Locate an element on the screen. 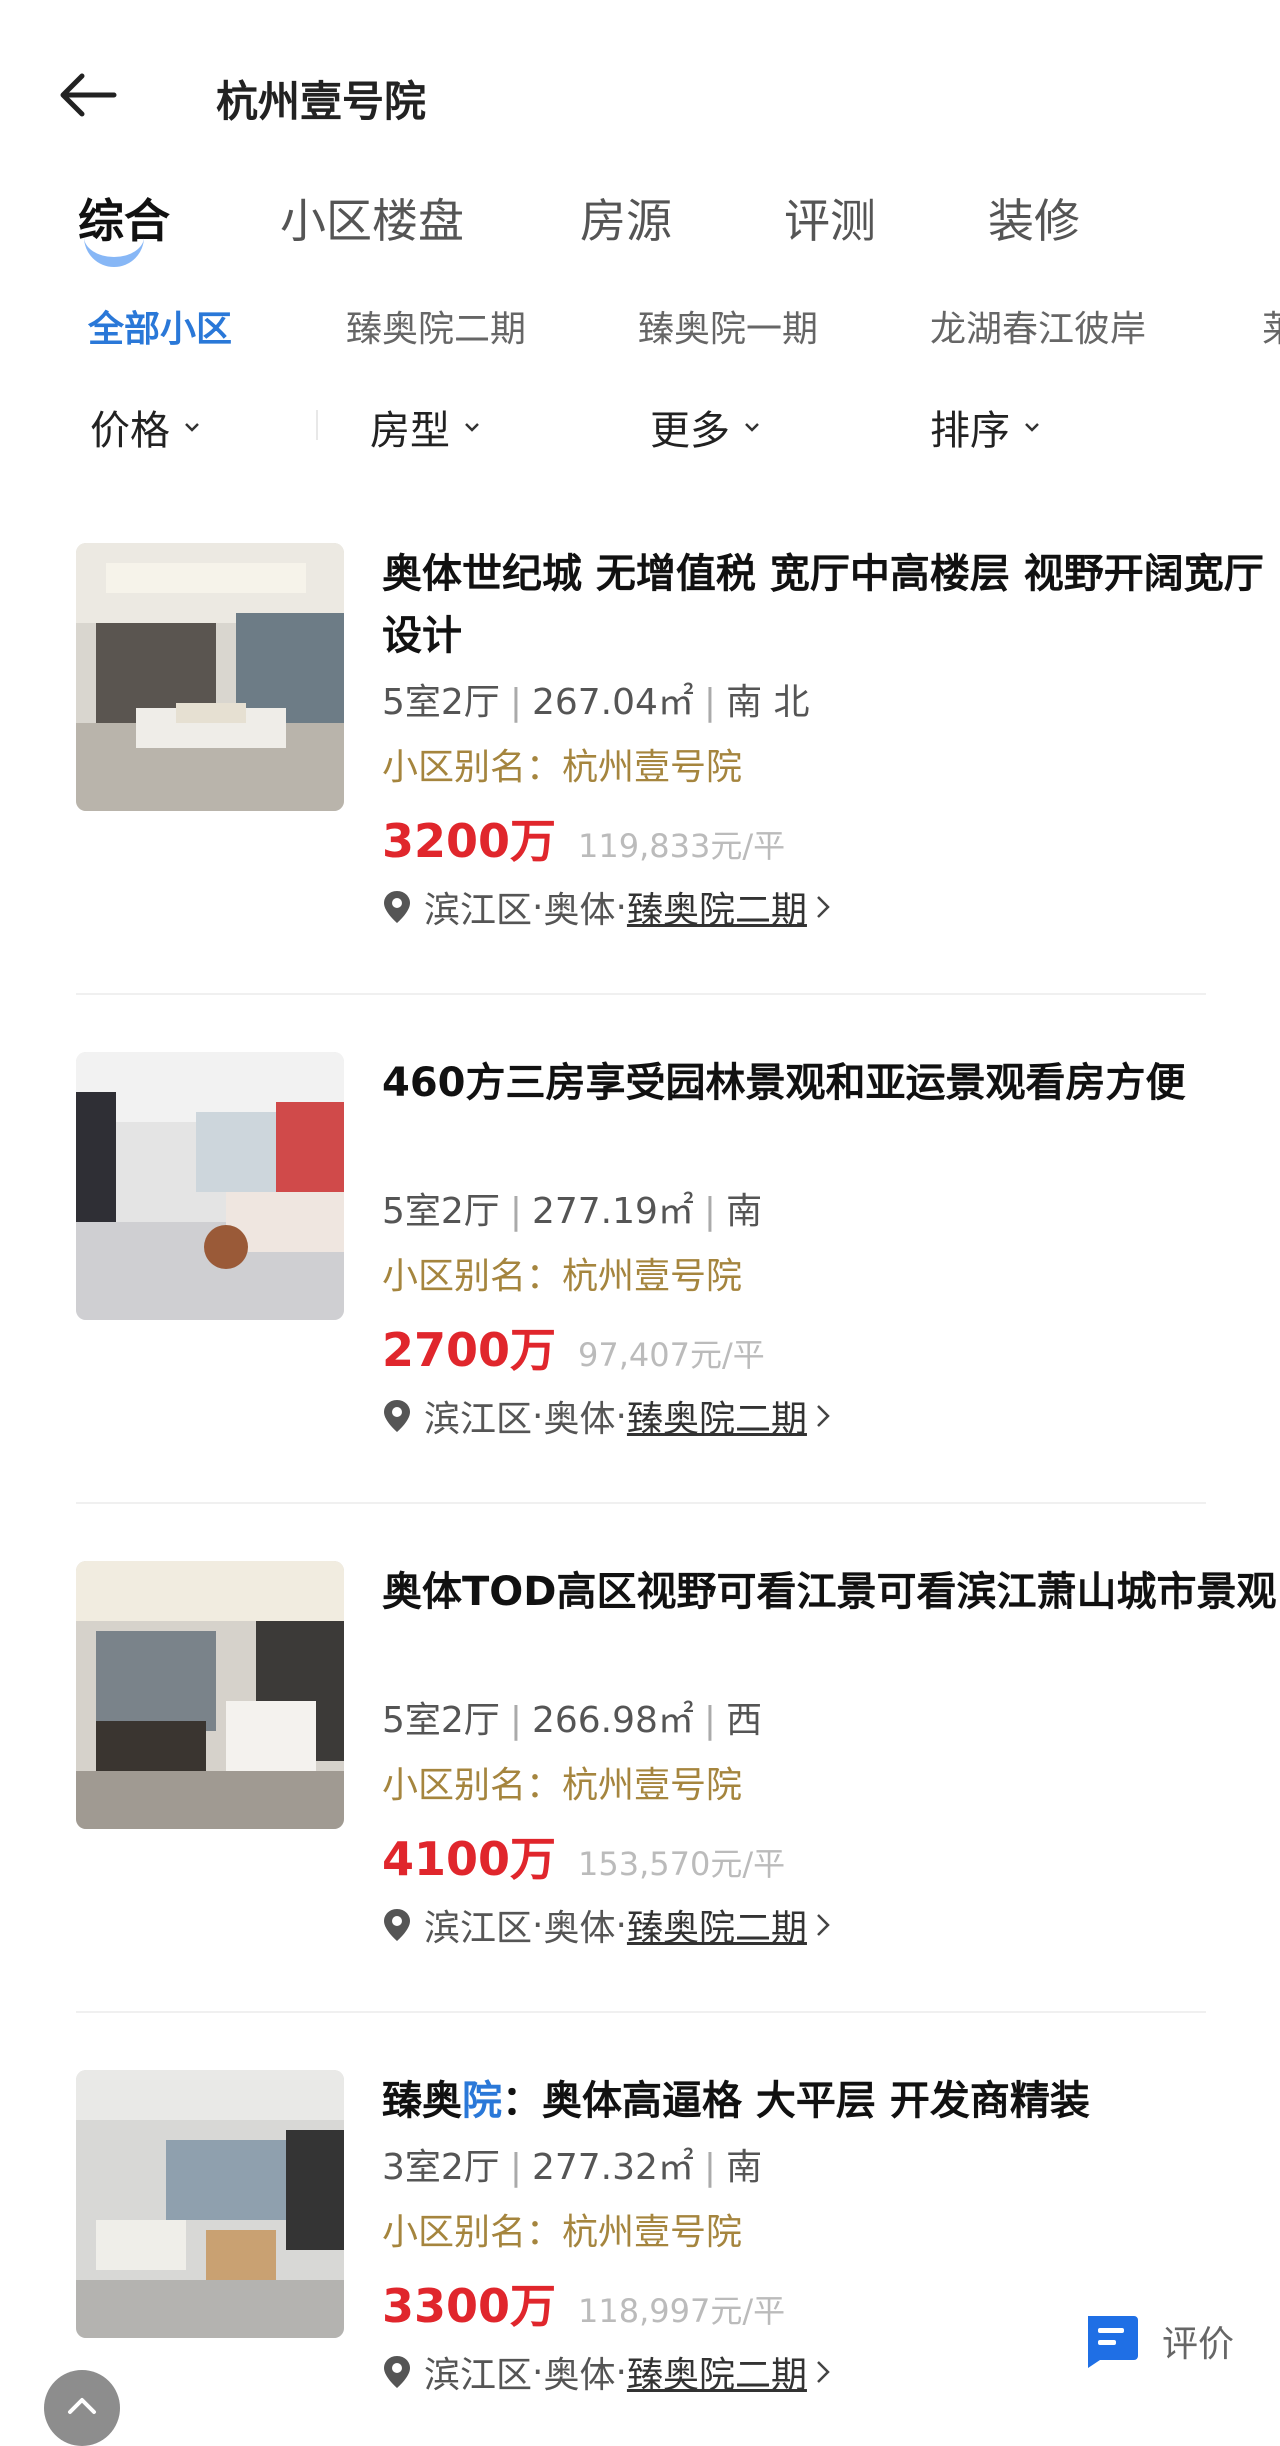 The width and height of the screenshot is (1280, 2446). listing-price: 4100万 is located at coordinates (469, 1859).